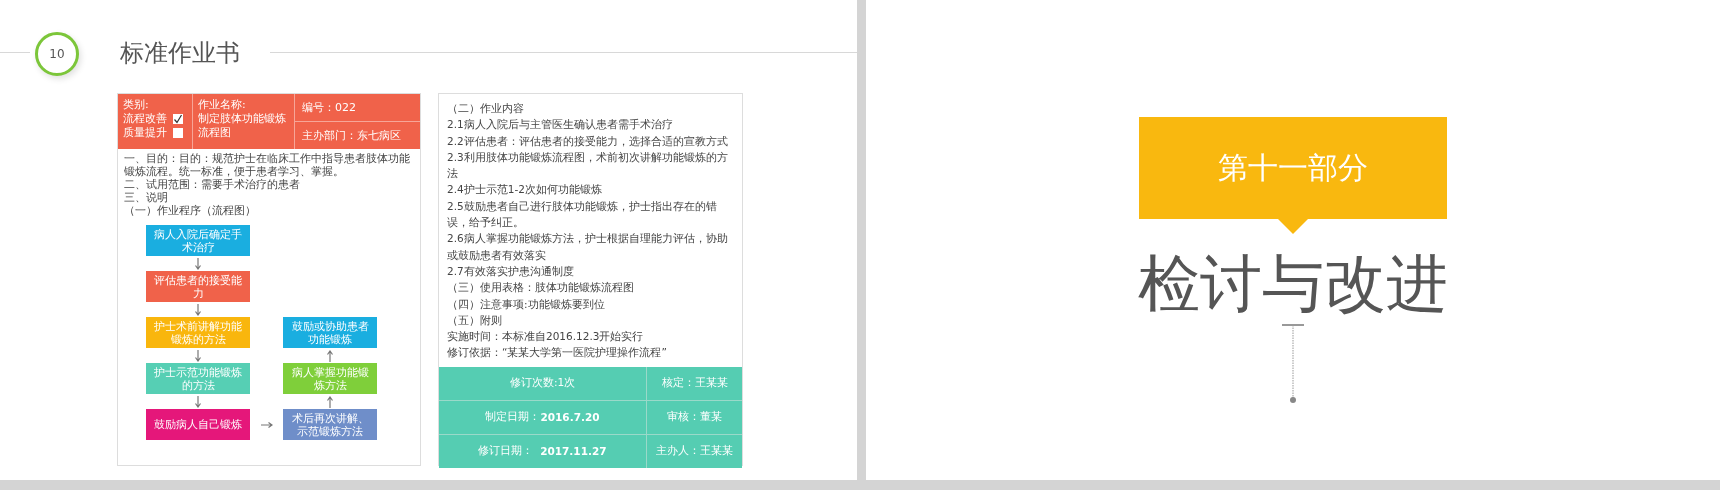  What do you see at coordinates (198, 424) in the screenshot?
I see `flow-node: 鼓励病人自己锻炼` at bounding box center [198, 424].